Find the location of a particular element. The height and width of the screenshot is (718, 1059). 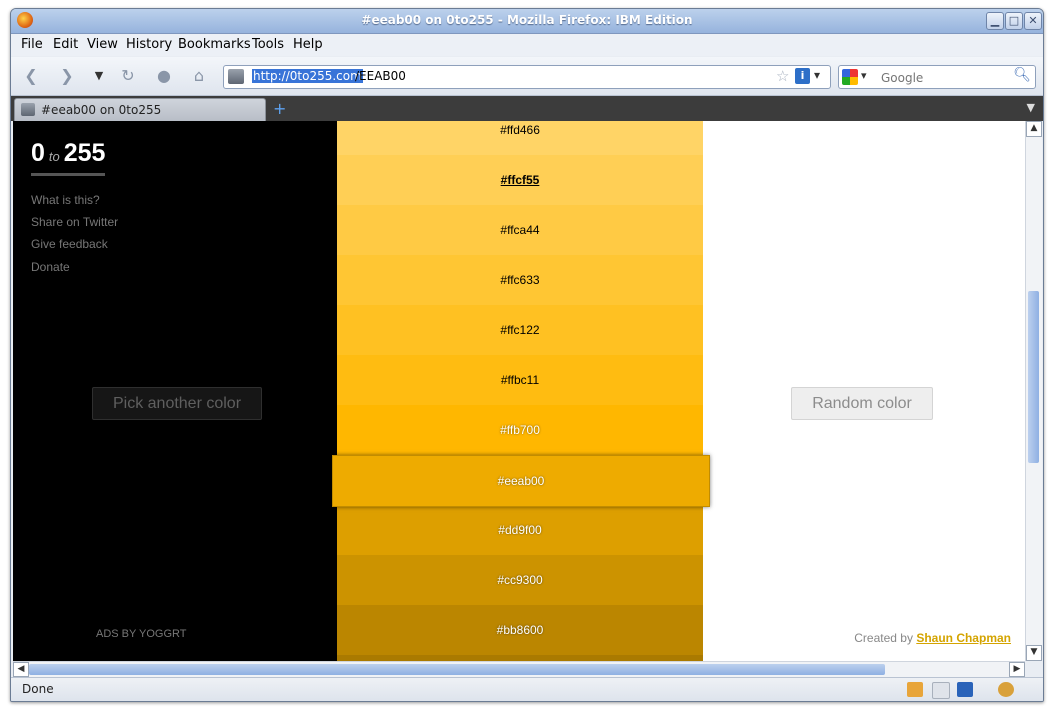

url-host: http://0to255.com is located at coordinates (307, 76).